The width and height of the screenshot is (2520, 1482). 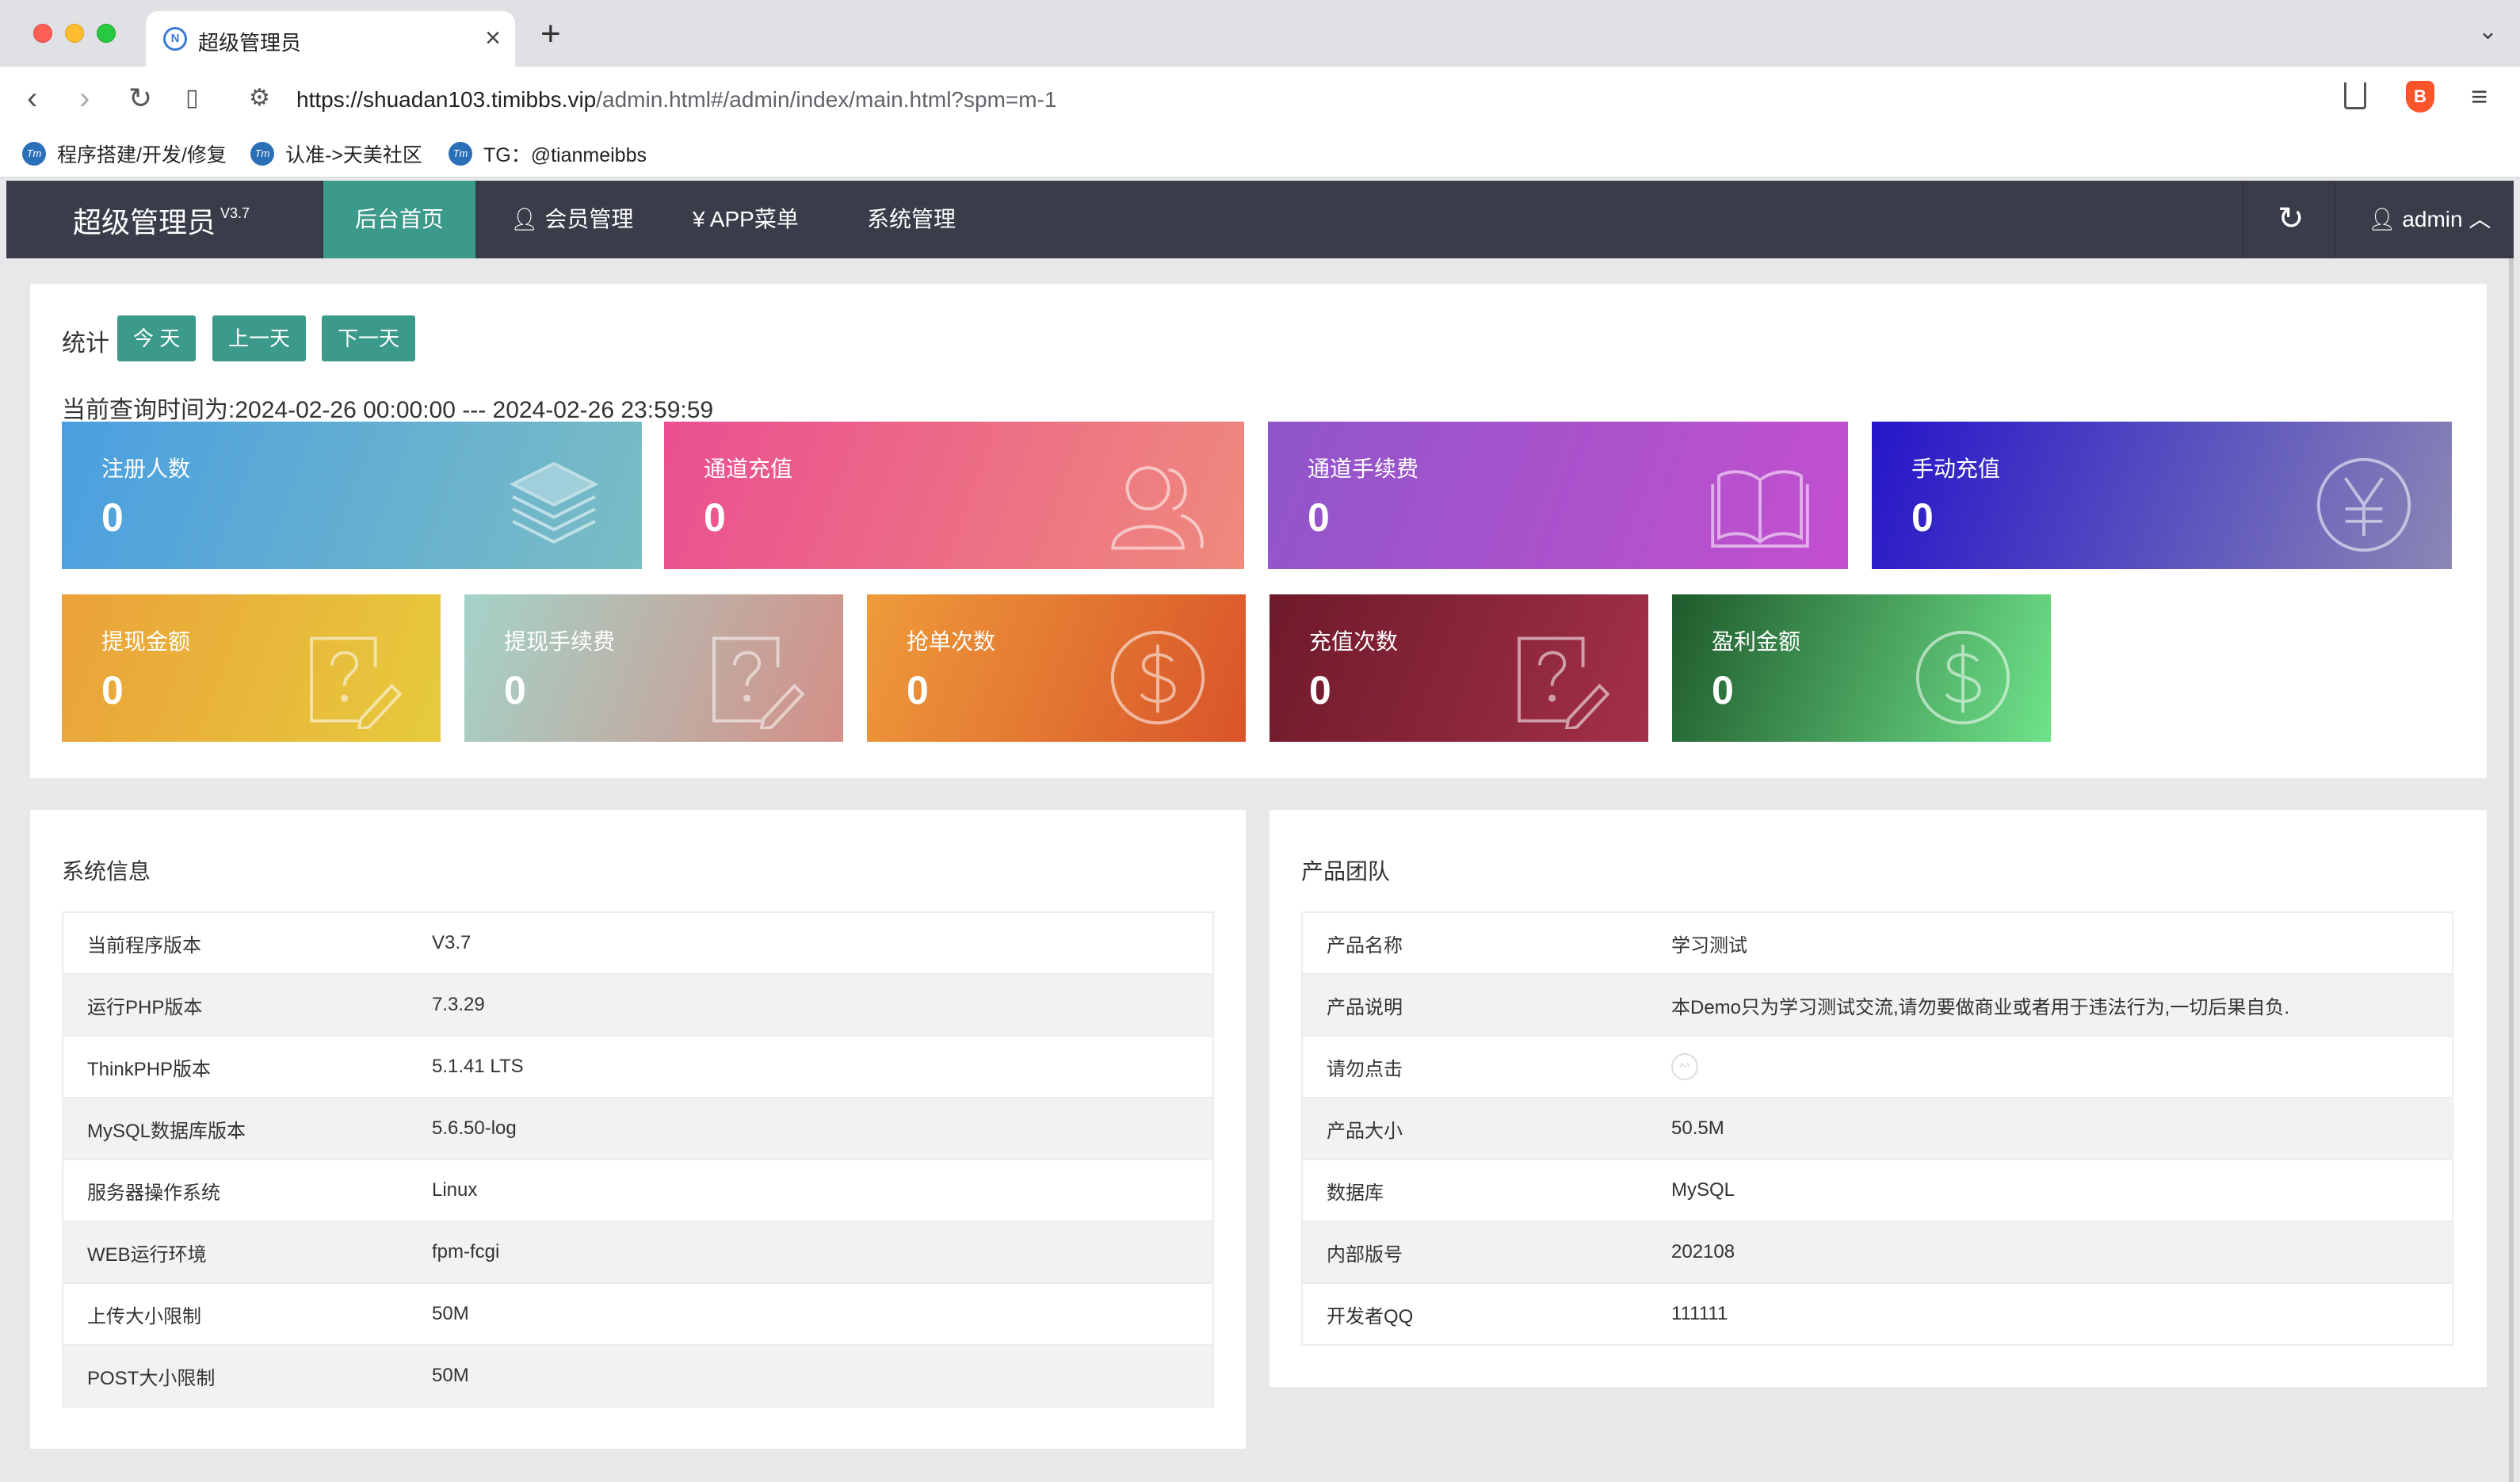 What do you see at coordinates (1354, 641) in the screenshot?
I see `stat-card-title: 充值次数` at bounding box center [1354, 641].